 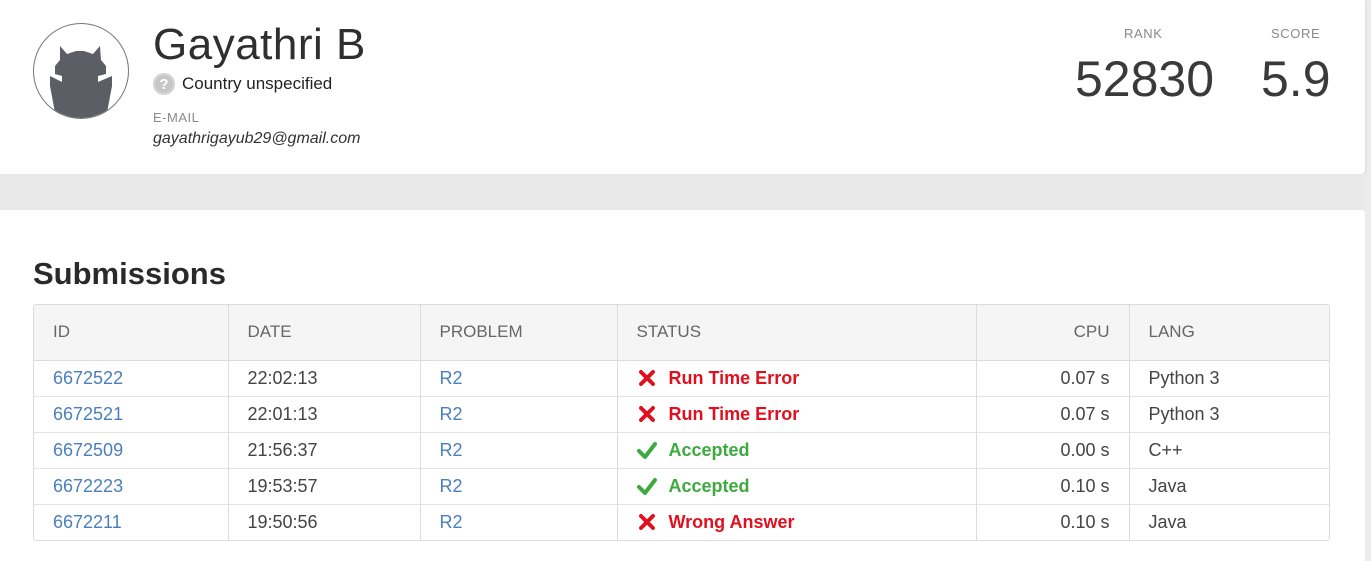 What do you see at coordinates (324, 521) in the screenshot?
I see `submission-date: 19:50:56` at bounding box center [324, 521].